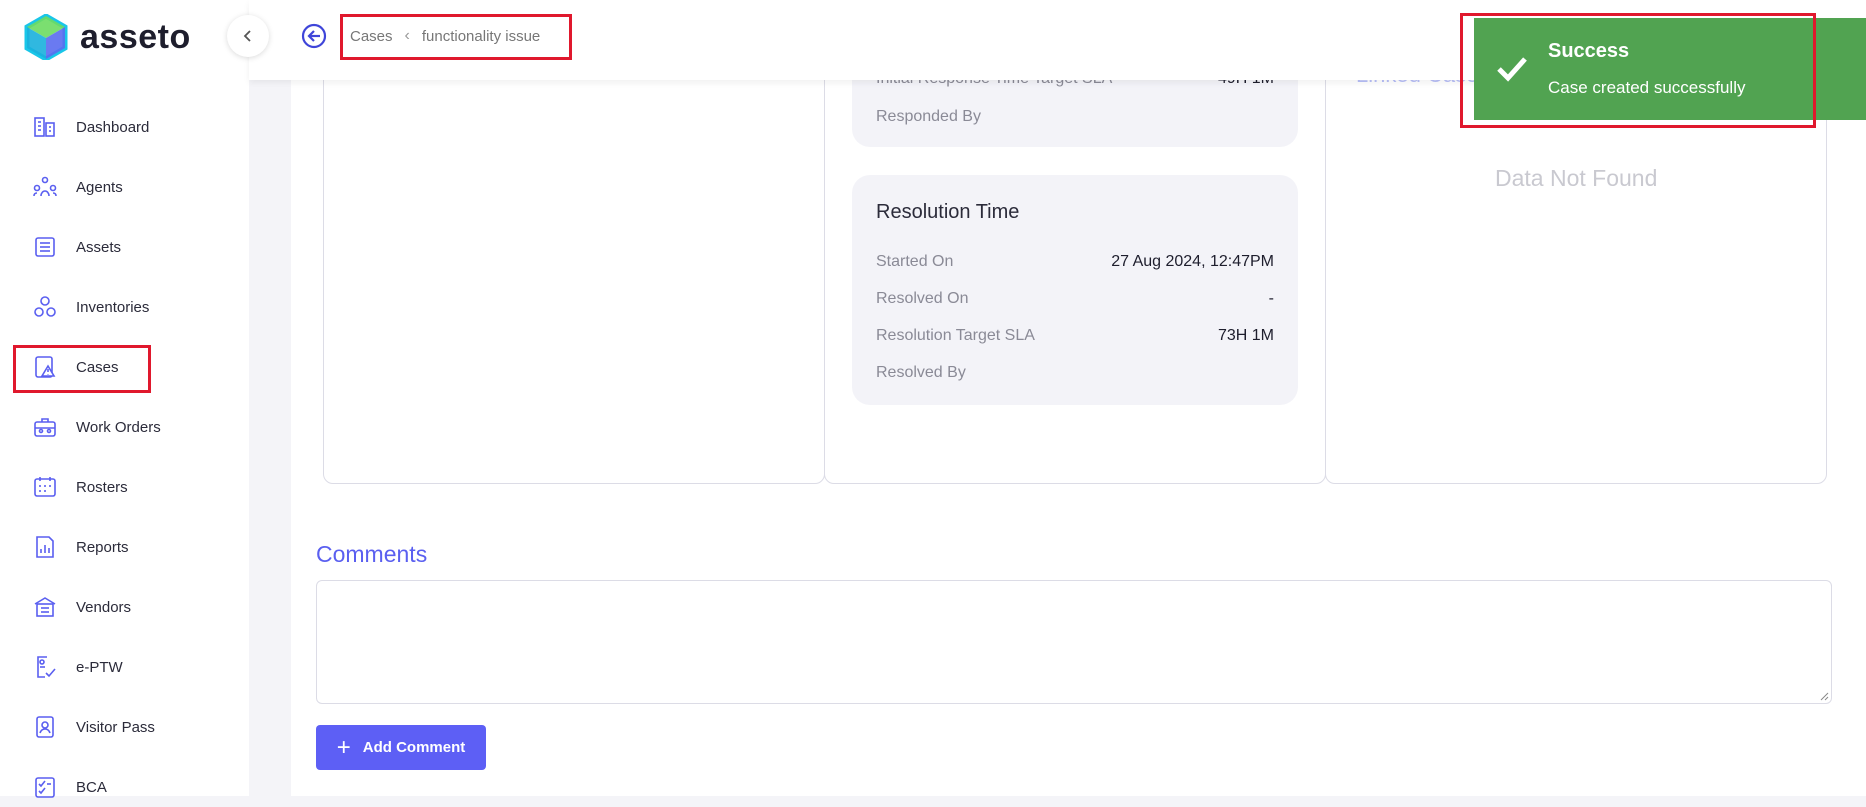 Image resolution: width=1866 pixels, height=807 pixels. I want to click on work-orders-icon, so click(45, 427).